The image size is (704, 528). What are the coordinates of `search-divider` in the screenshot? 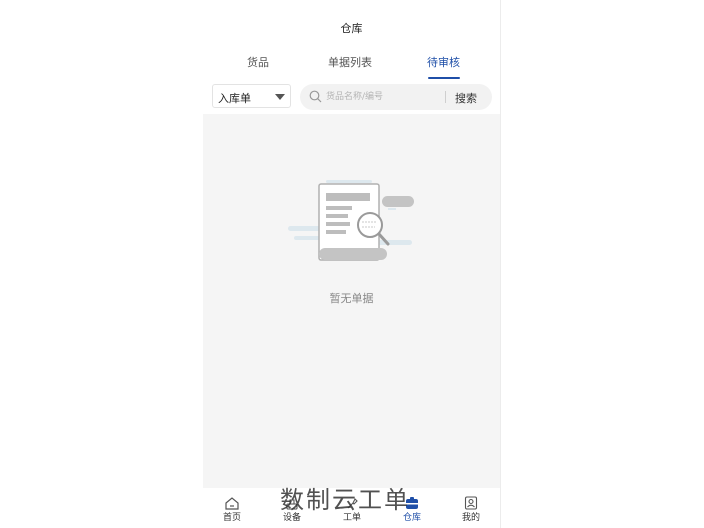 It's located at (445, 97).